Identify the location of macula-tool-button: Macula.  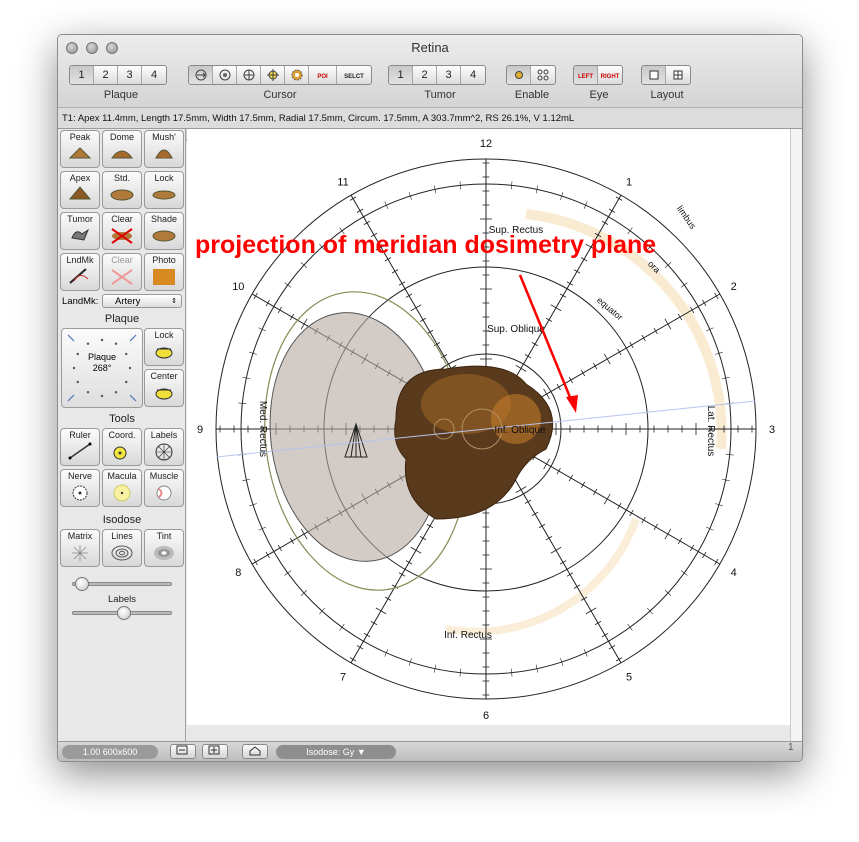
(122, 488).